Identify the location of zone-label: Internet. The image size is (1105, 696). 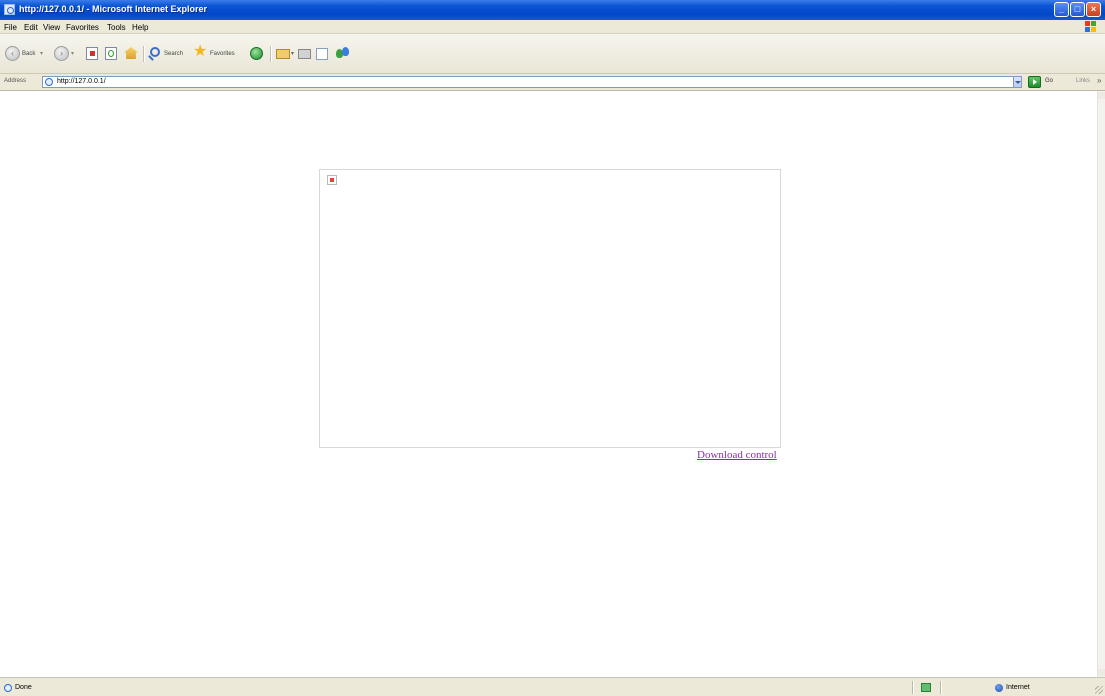
(1018, 687).